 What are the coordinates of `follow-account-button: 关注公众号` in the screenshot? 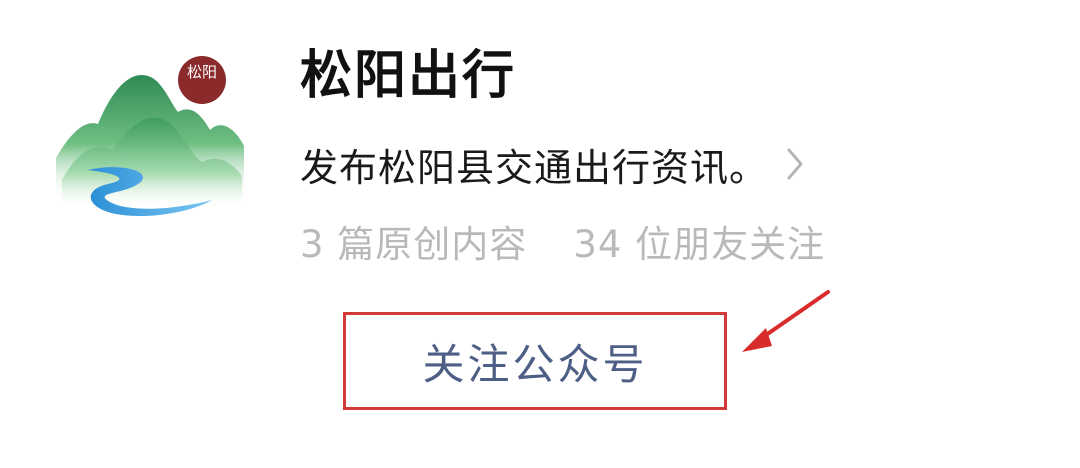 It's located at (535, 361).